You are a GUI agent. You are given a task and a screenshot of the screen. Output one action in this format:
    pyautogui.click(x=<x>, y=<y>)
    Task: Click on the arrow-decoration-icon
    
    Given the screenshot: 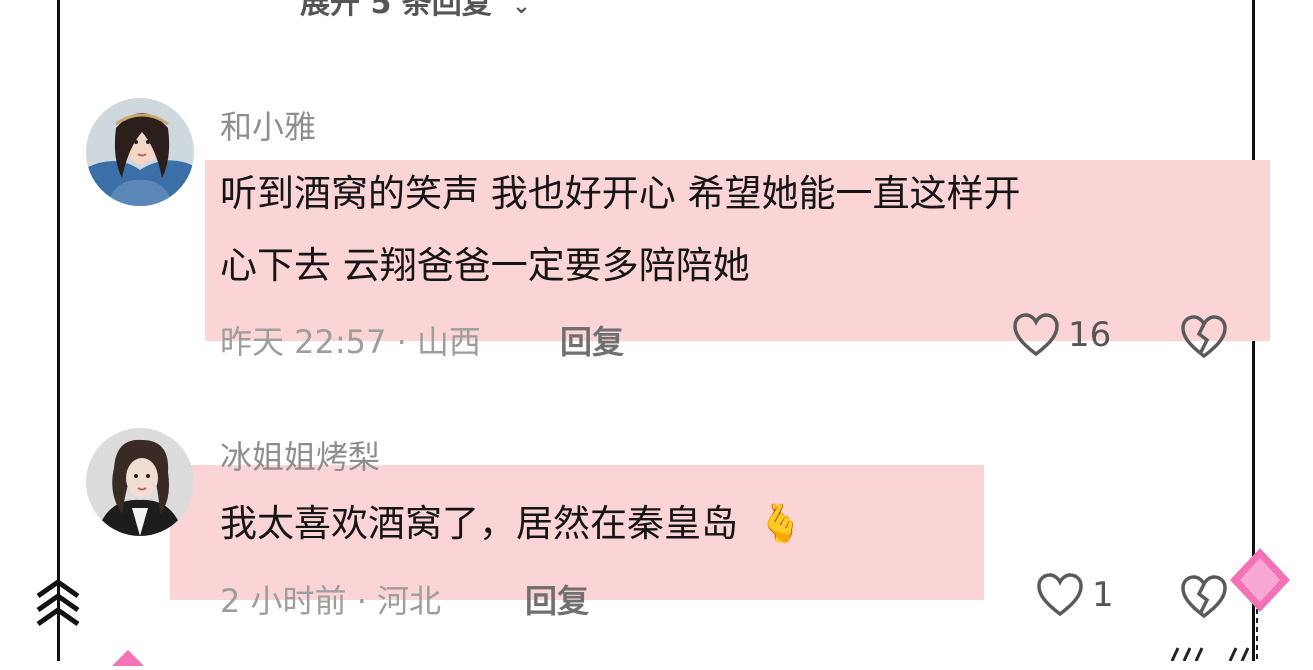 What is the action you would take?
    pyautogui.click(x=58, y=610)
    